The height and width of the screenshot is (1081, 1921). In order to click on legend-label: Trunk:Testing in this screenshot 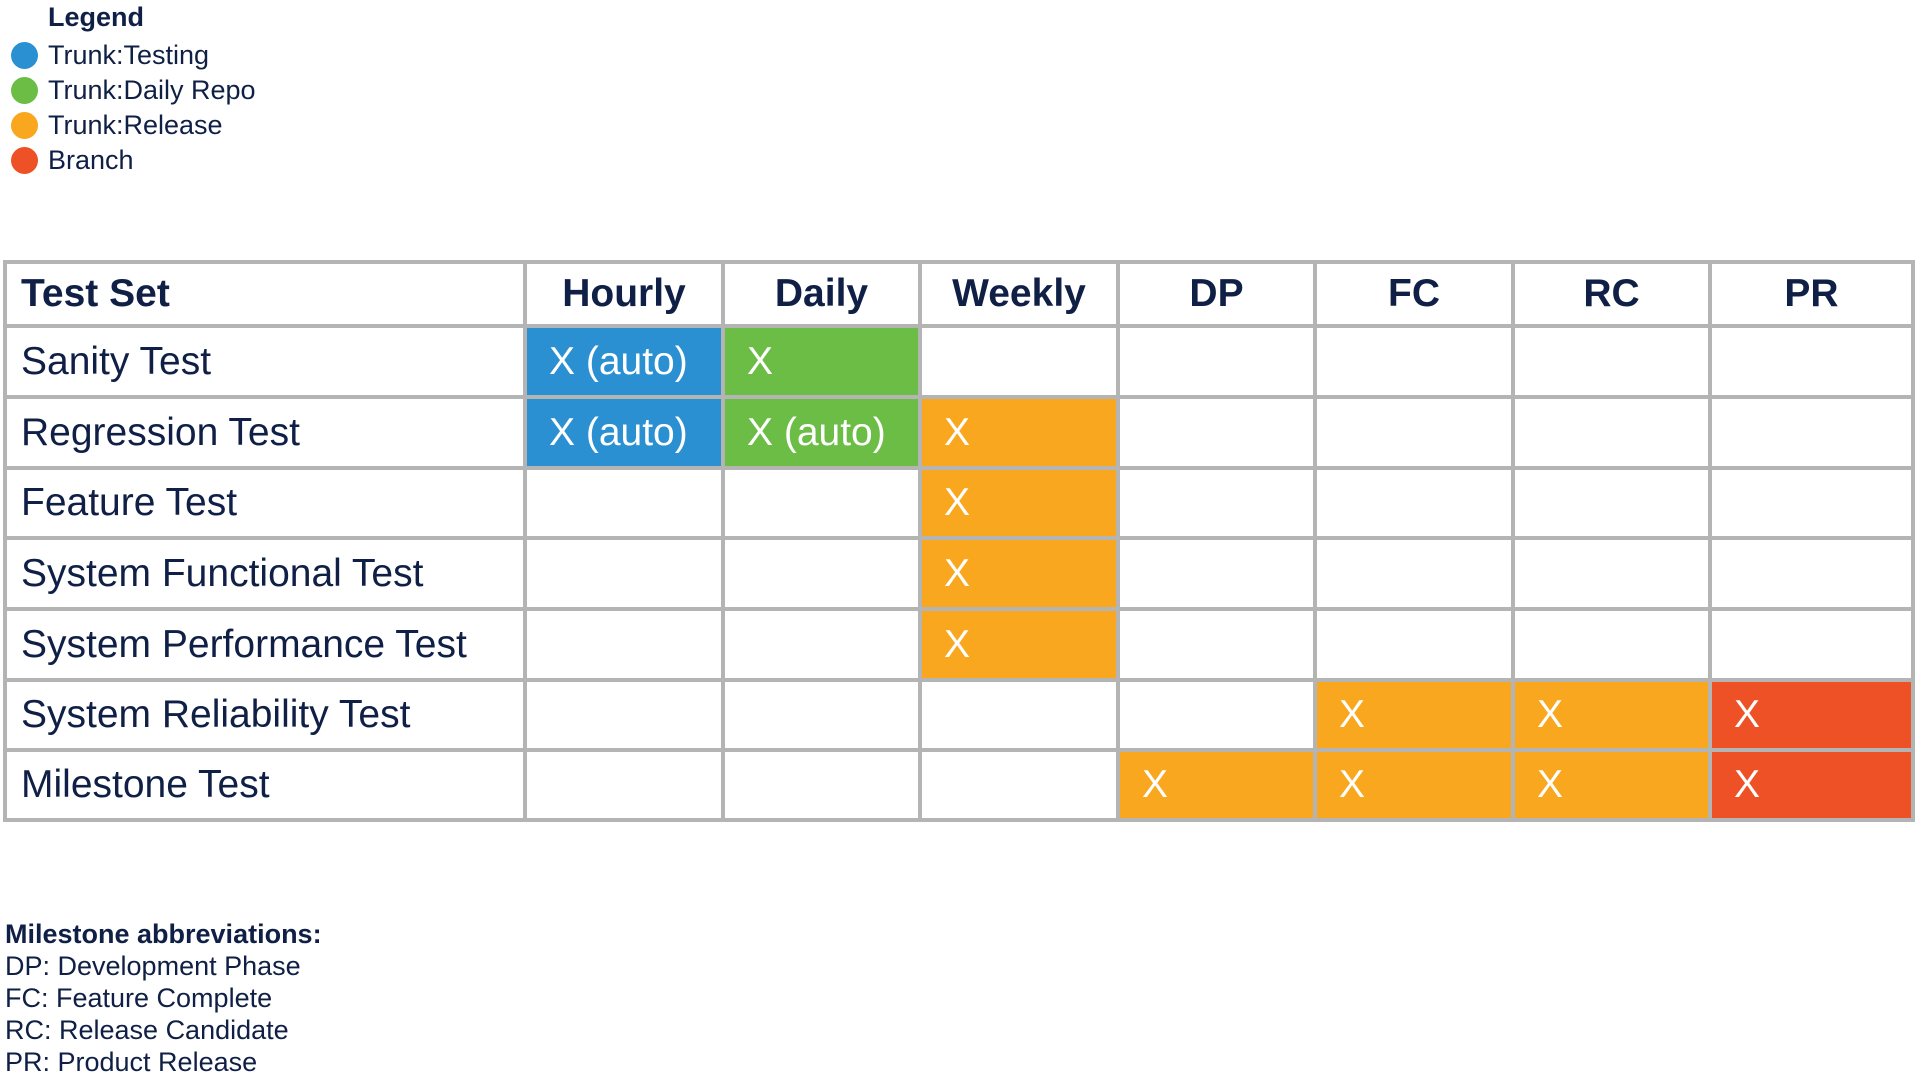, I will do `click(129, 55)`.